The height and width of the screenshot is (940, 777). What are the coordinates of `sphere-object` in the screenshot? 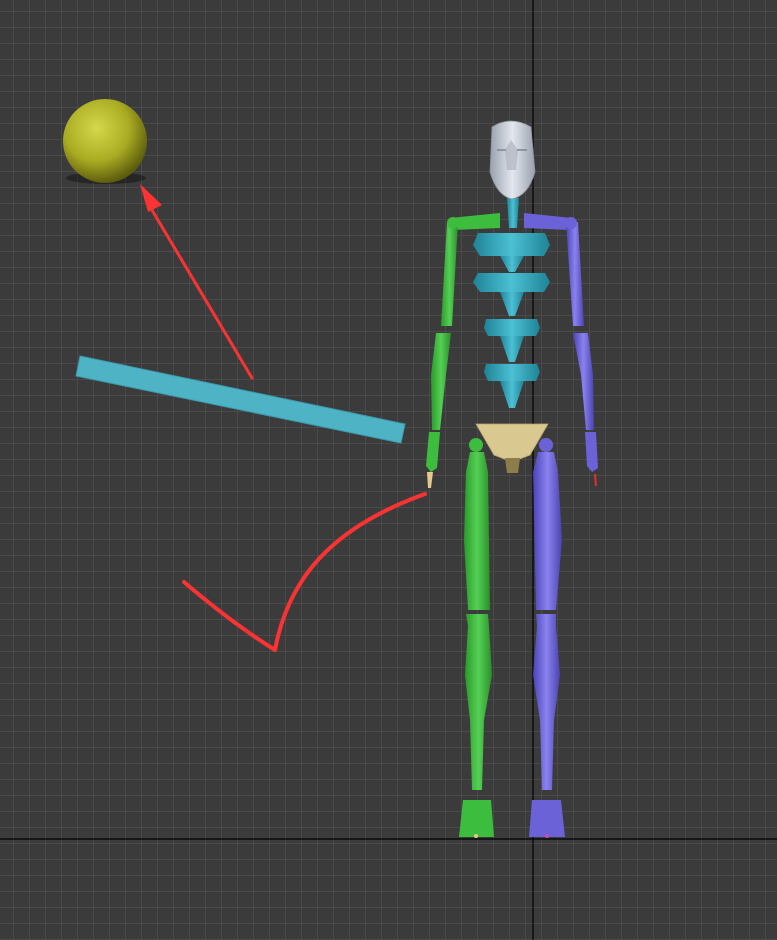 It's located at (105, 141).